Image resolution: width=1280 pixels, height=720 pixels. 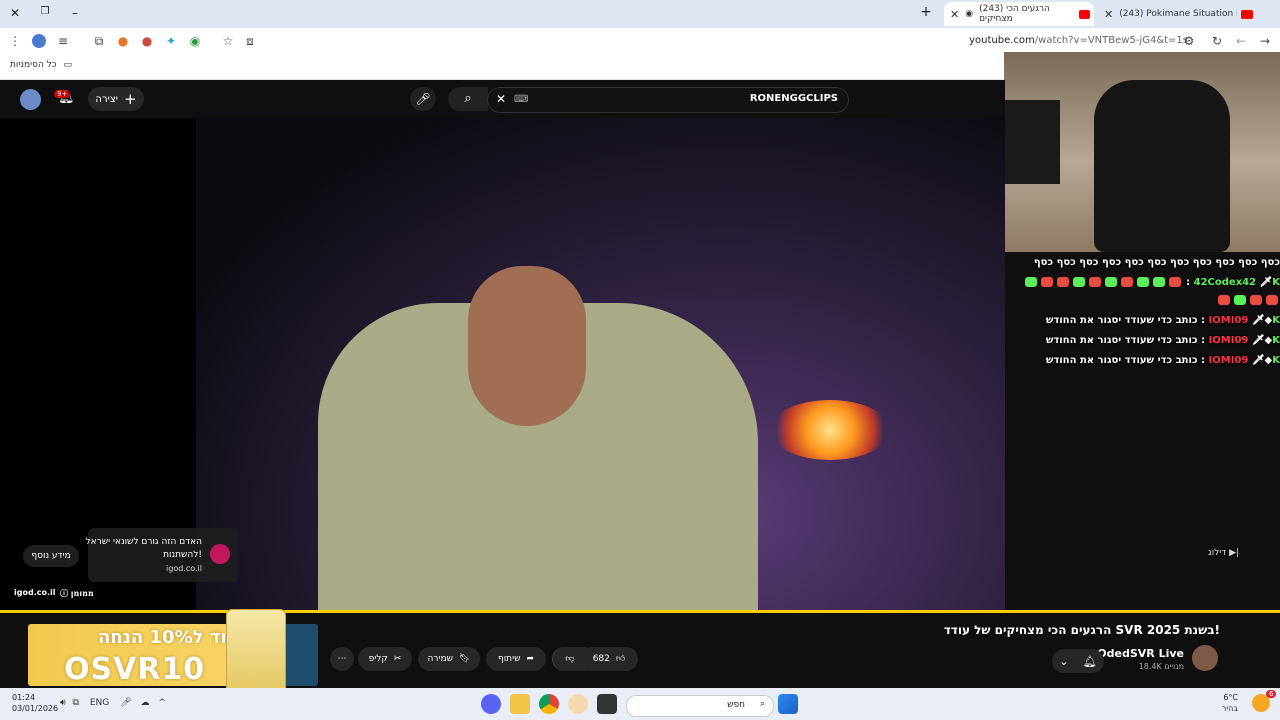 I want to click on create-label: יצירה, so click(x=106, y=99).